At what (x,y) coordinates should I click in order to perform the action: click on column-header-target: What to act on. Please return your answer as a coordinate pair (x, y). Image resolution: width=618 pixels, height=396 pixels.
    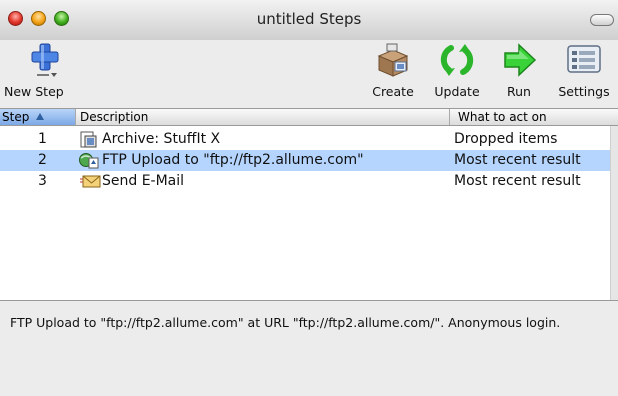
    Looking at the image, I should click on (534, 117).